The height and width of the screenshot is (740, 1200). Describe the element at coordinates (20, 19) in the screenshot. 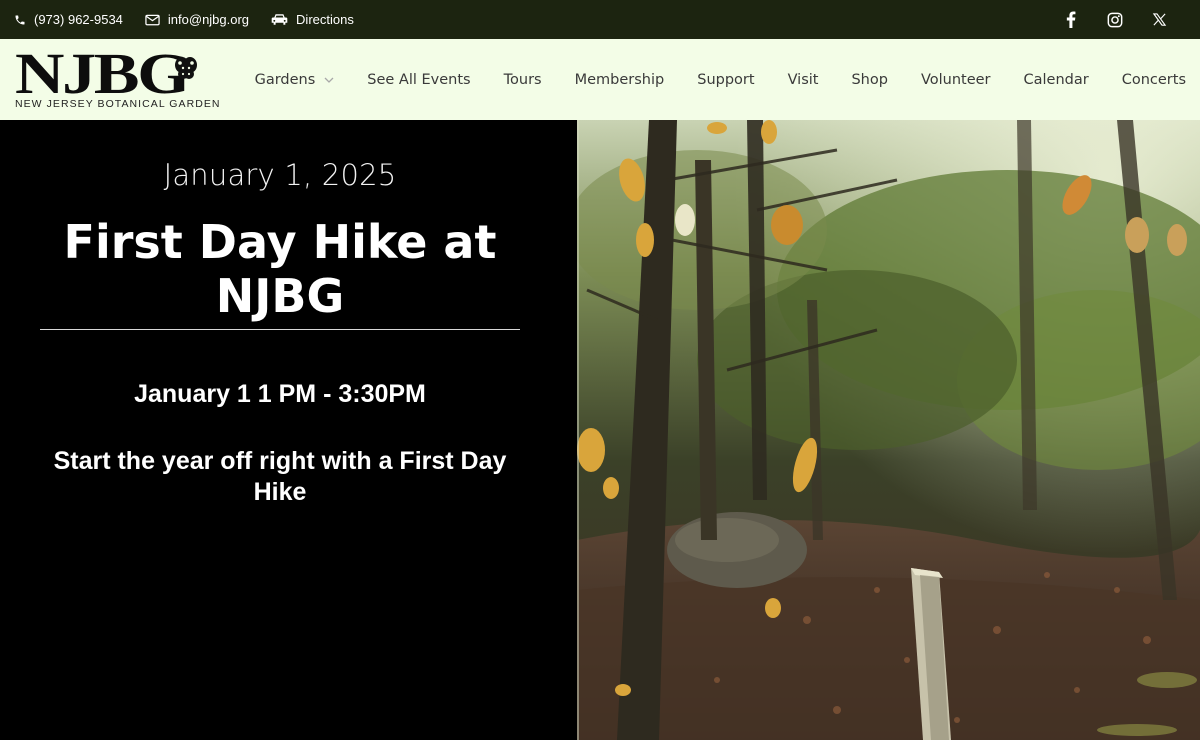

I see `phone-icon` at that location.